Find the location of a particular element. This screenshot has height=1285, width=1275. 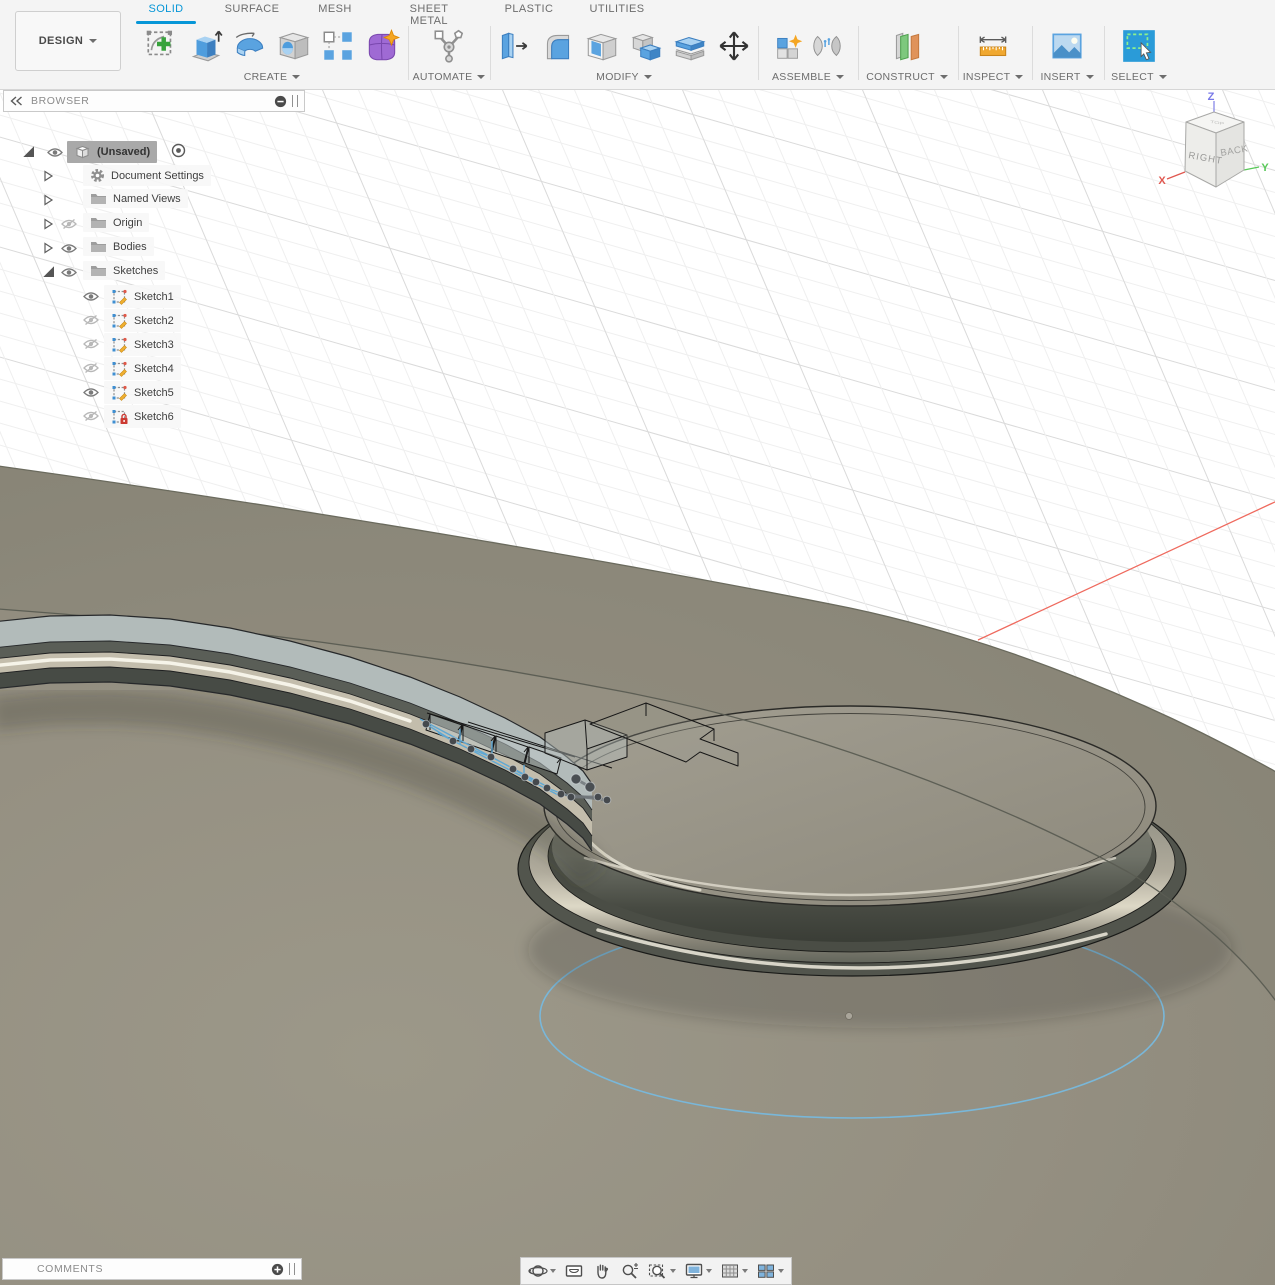

combine-button is located at coordinates (646, 46).